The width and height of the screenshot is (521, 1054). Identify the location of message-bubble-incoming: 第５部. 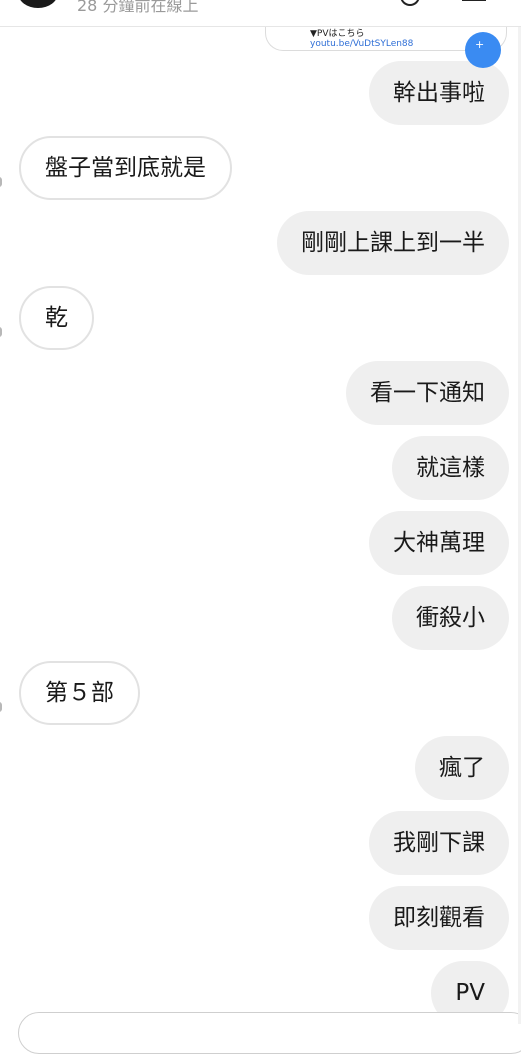
(79, 693).